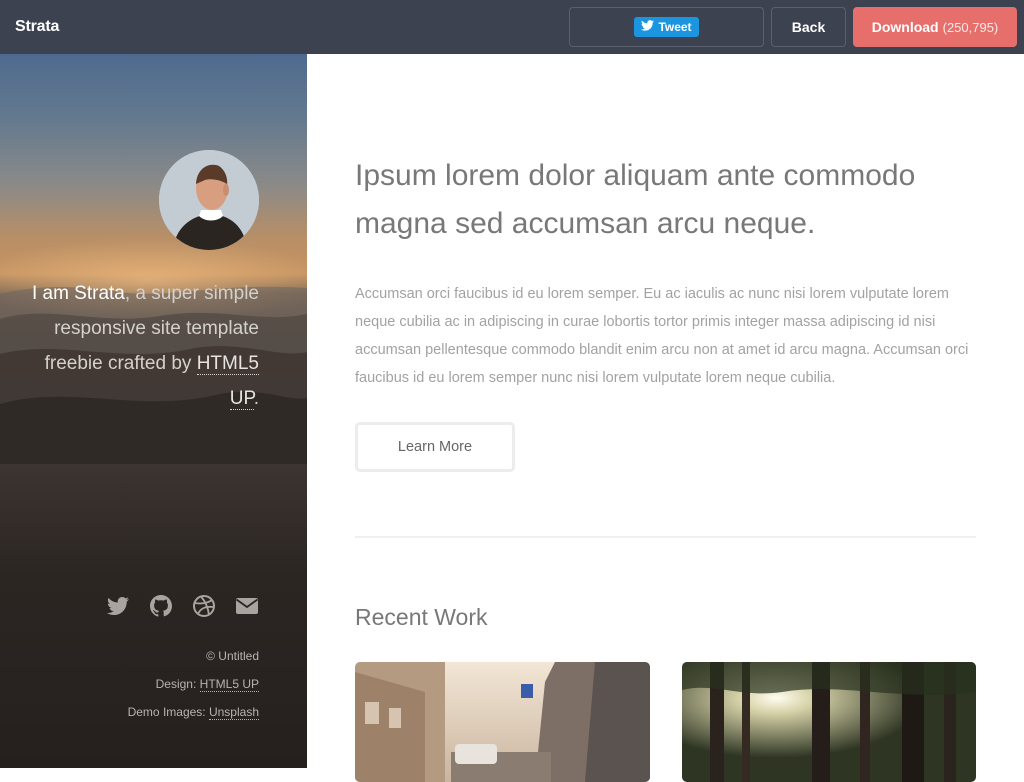 Image resolution: width=1024 pixels, height=782 pixels. What do you see at coordinates (512, 27) in the screenshot?
I see `top-bar: Strata Tweet Back Download (250,795)` at bounding box center [512, 27].